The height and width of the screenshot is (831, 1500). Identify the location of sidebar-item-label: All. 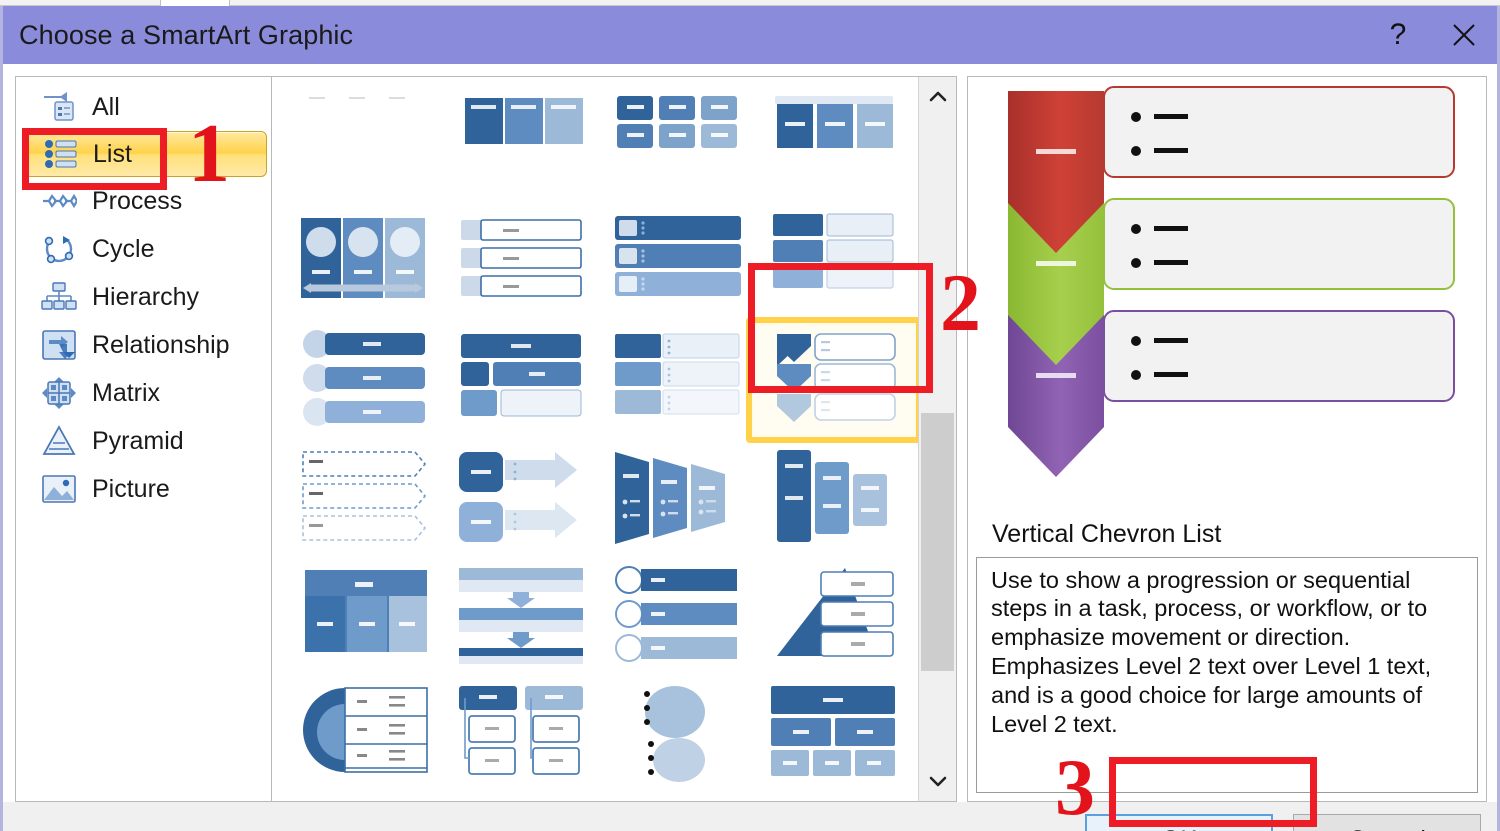
(106, 106).